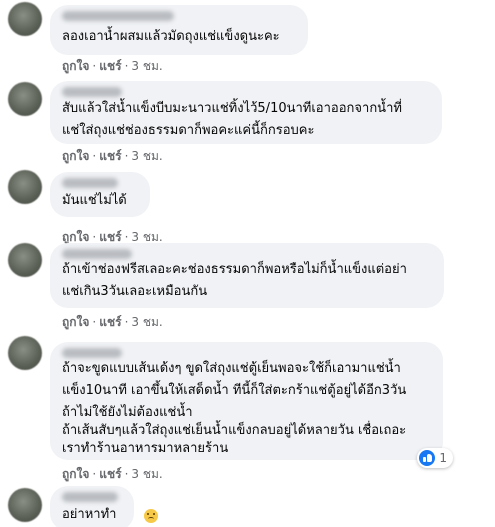 This screenshot has height=527, width=495. I want to click on comment-text-line: แช่เกิน3วันเลอะเหมือนกัน, so click(135, 291).